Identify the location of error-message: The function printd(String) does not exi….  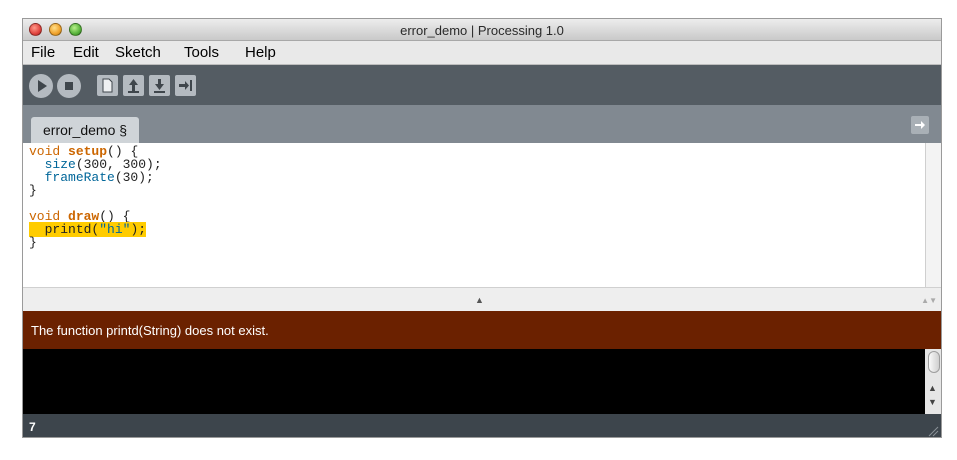
(150, 330).